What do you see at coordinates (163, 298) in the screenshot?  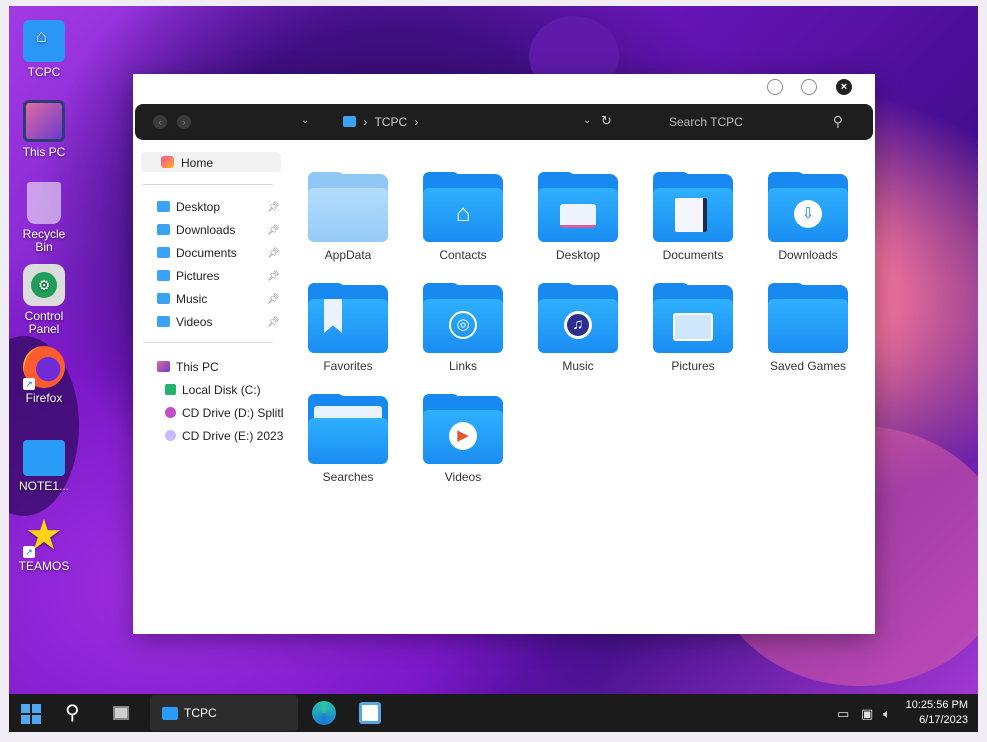 I see `music-folder-icon` at bounding box center [163, 298].